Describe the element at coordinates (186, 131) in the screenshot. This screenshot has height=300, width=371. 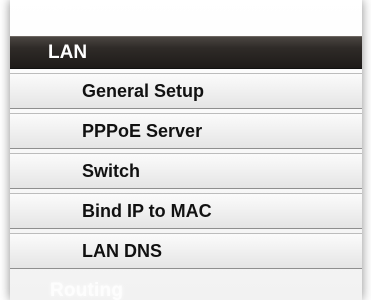
I see `submenu-item-pppoe-server: PPPoE Server` at that location.